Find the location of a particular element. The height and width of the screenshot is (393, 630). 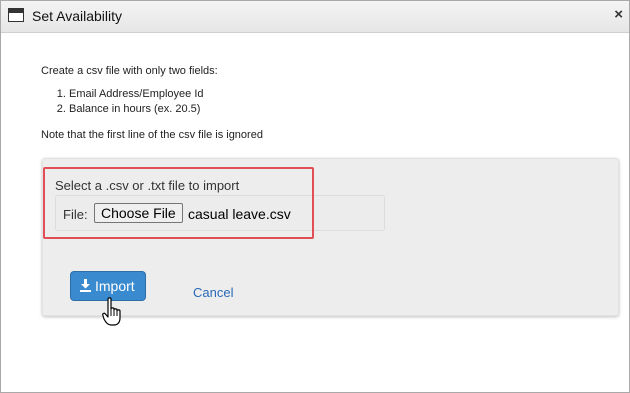

file-input-row: File: Choose File casual leave.csv is located at coordinates (220, 213).